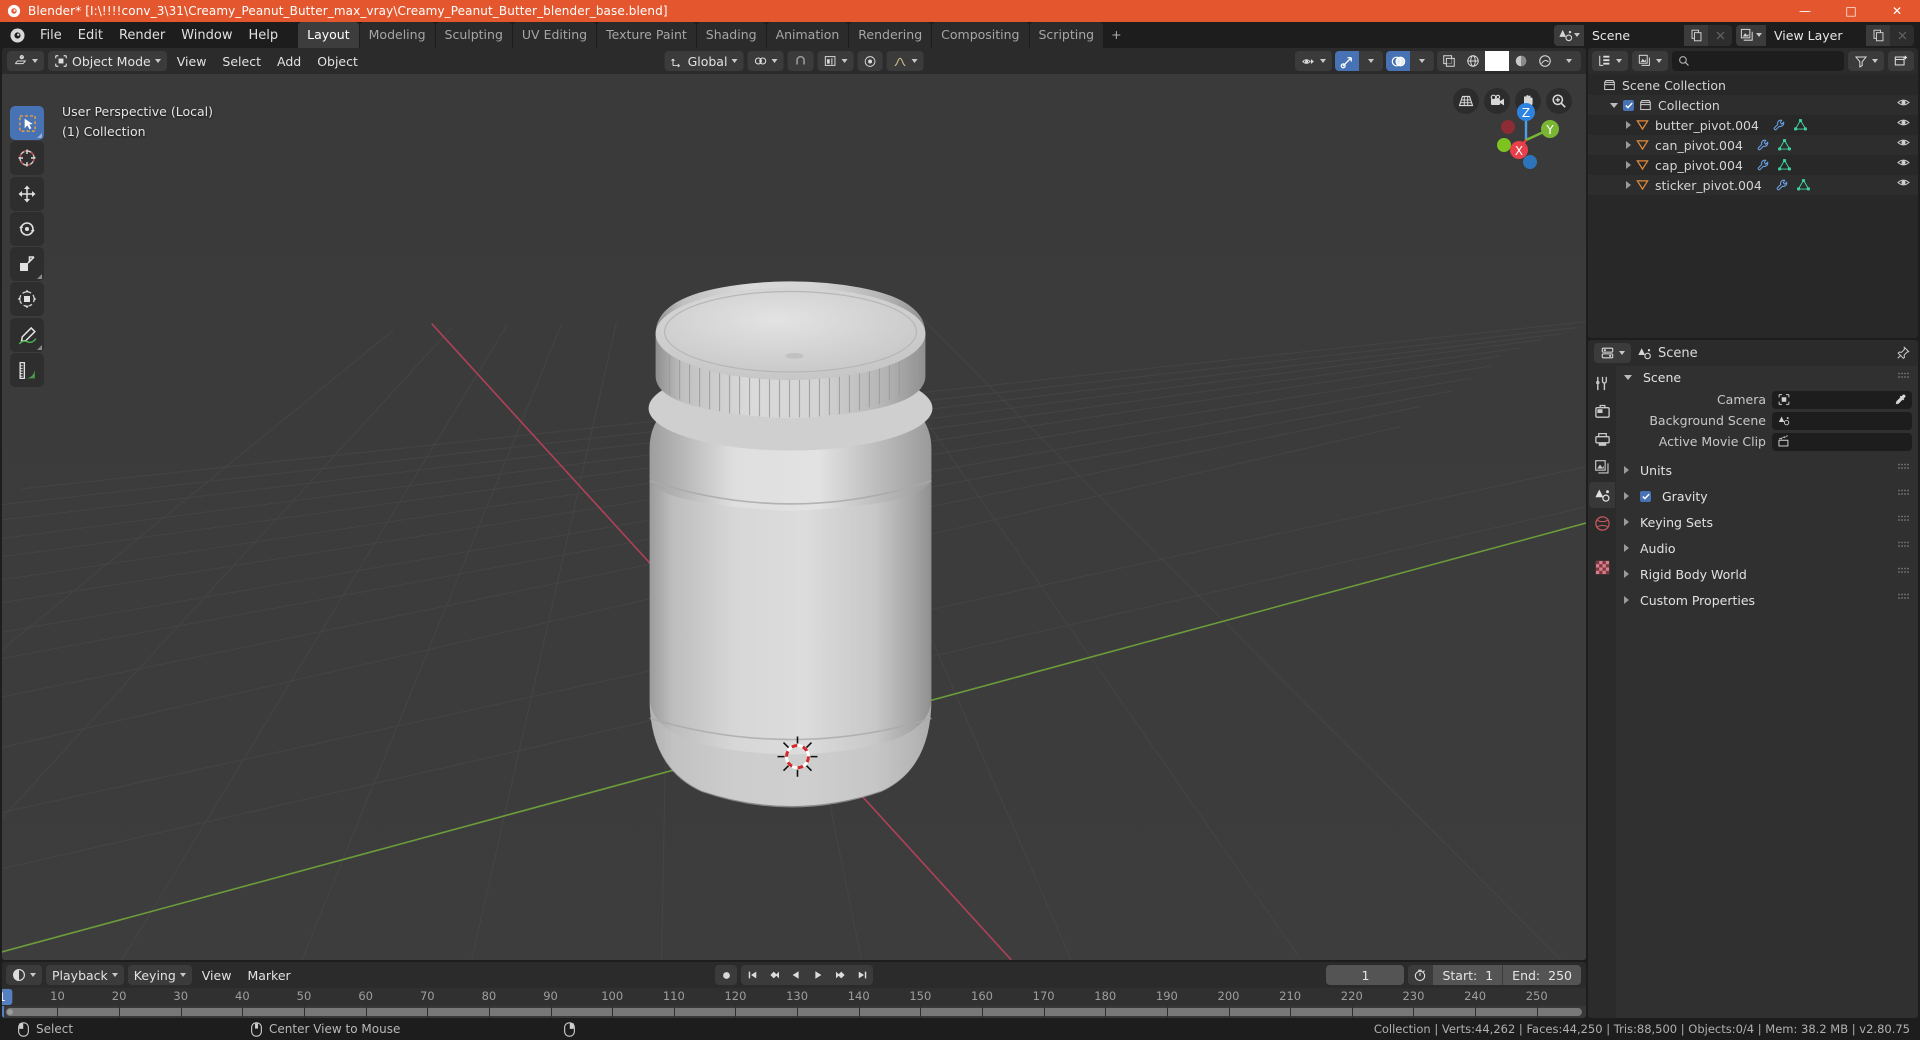 The width and height of the screenshot is (1920, 1040). Describe the element at coordinates (217, 975) in the screenshot. I see `timeline-menu-view: View` at that location.